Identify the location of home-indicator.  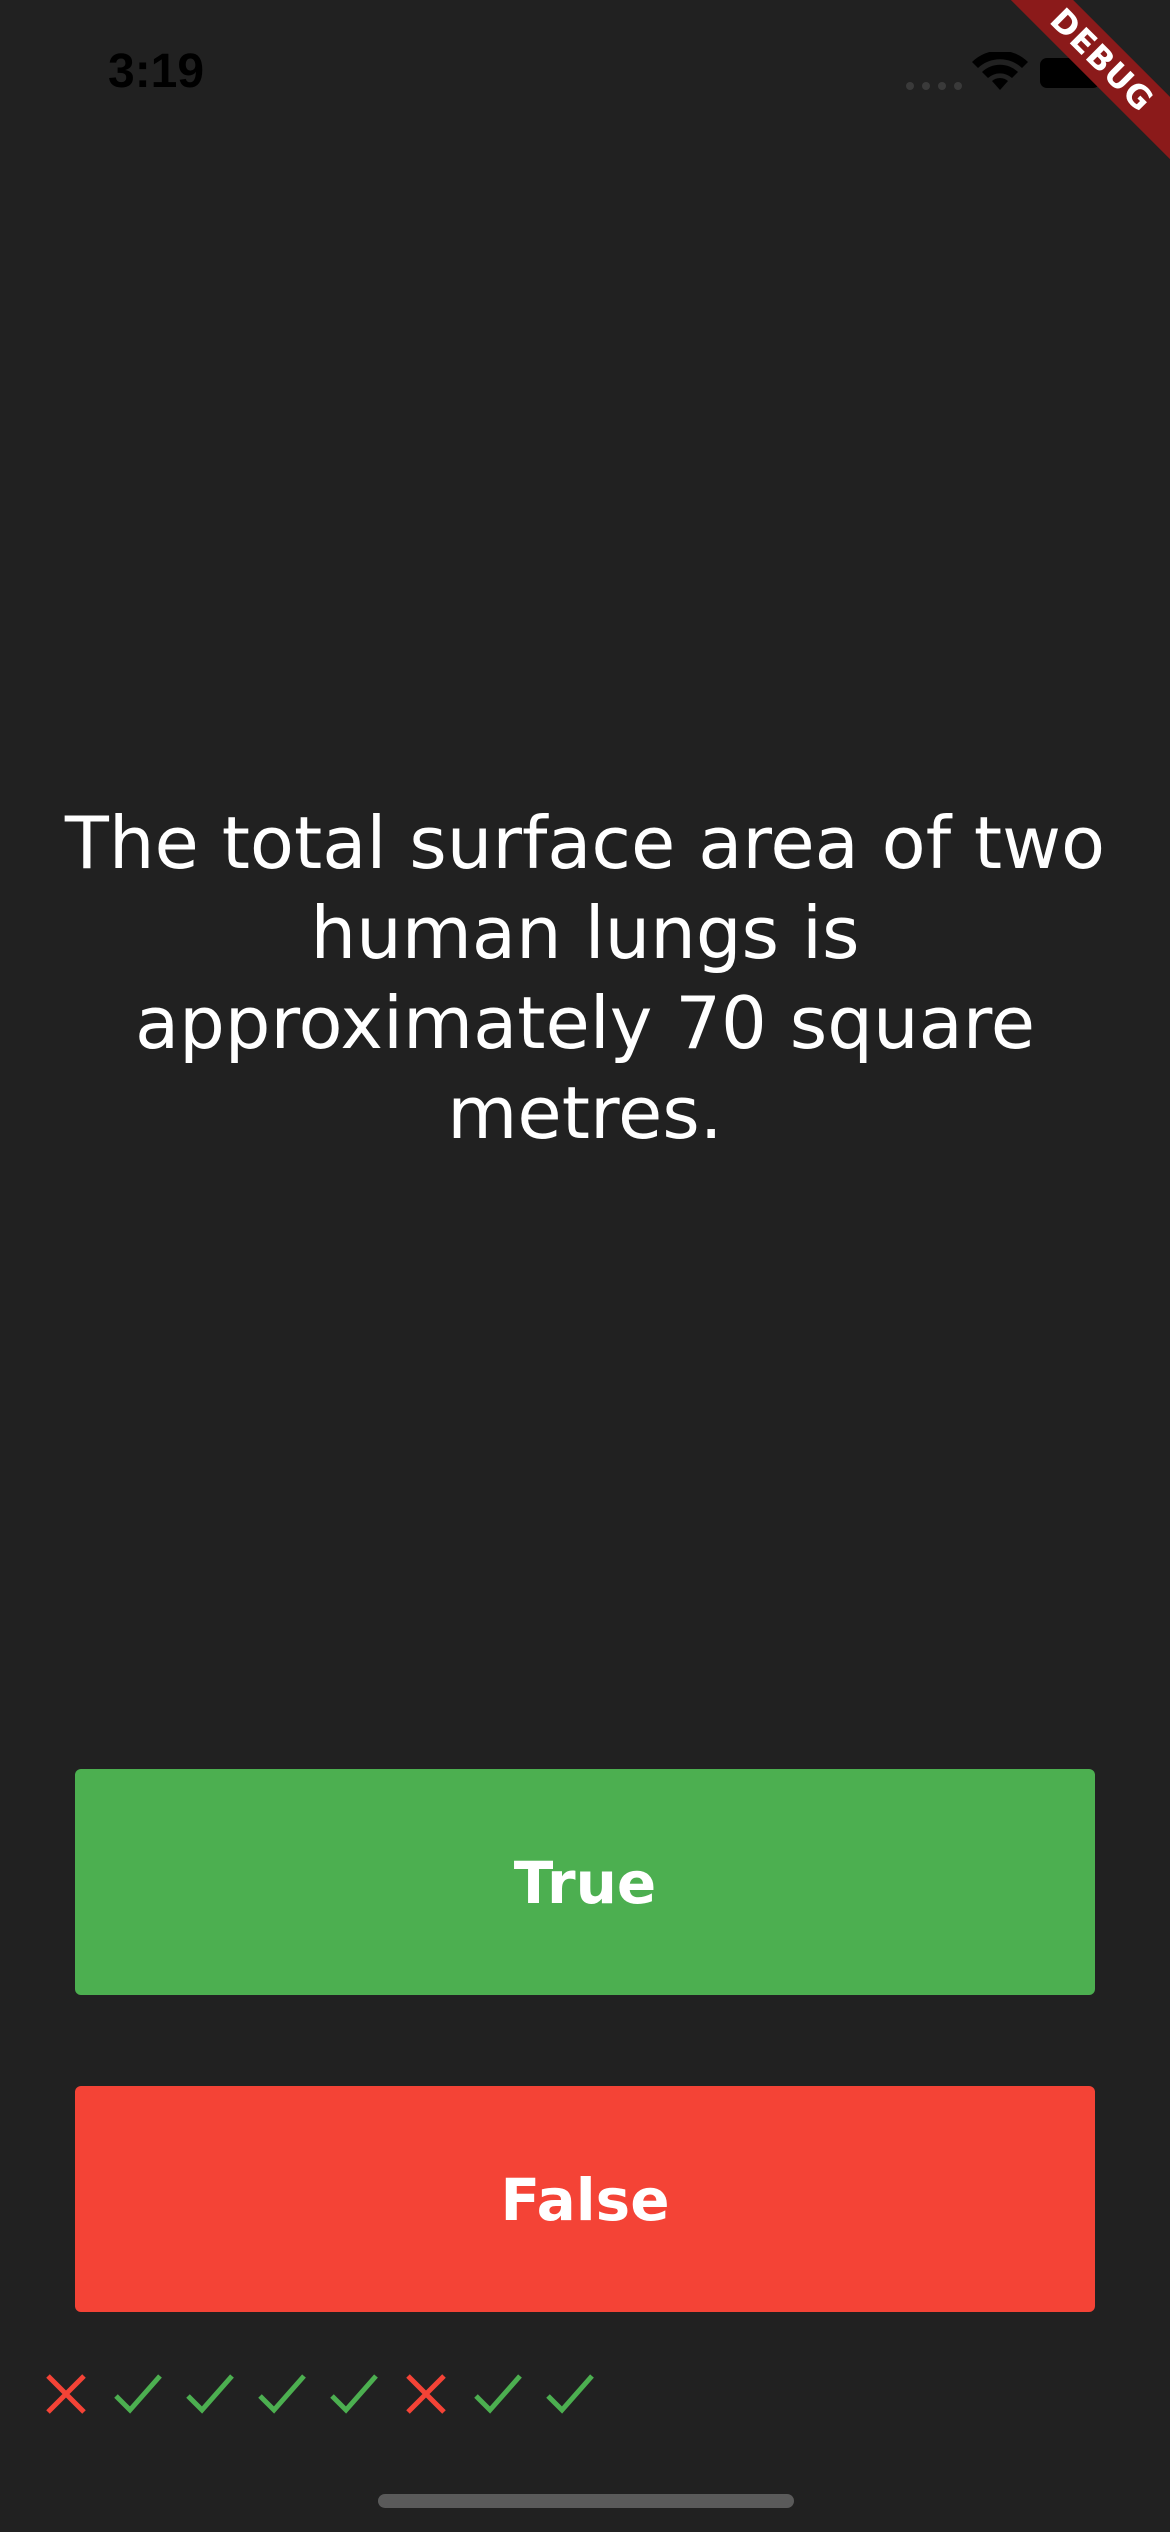
(586, 2501).